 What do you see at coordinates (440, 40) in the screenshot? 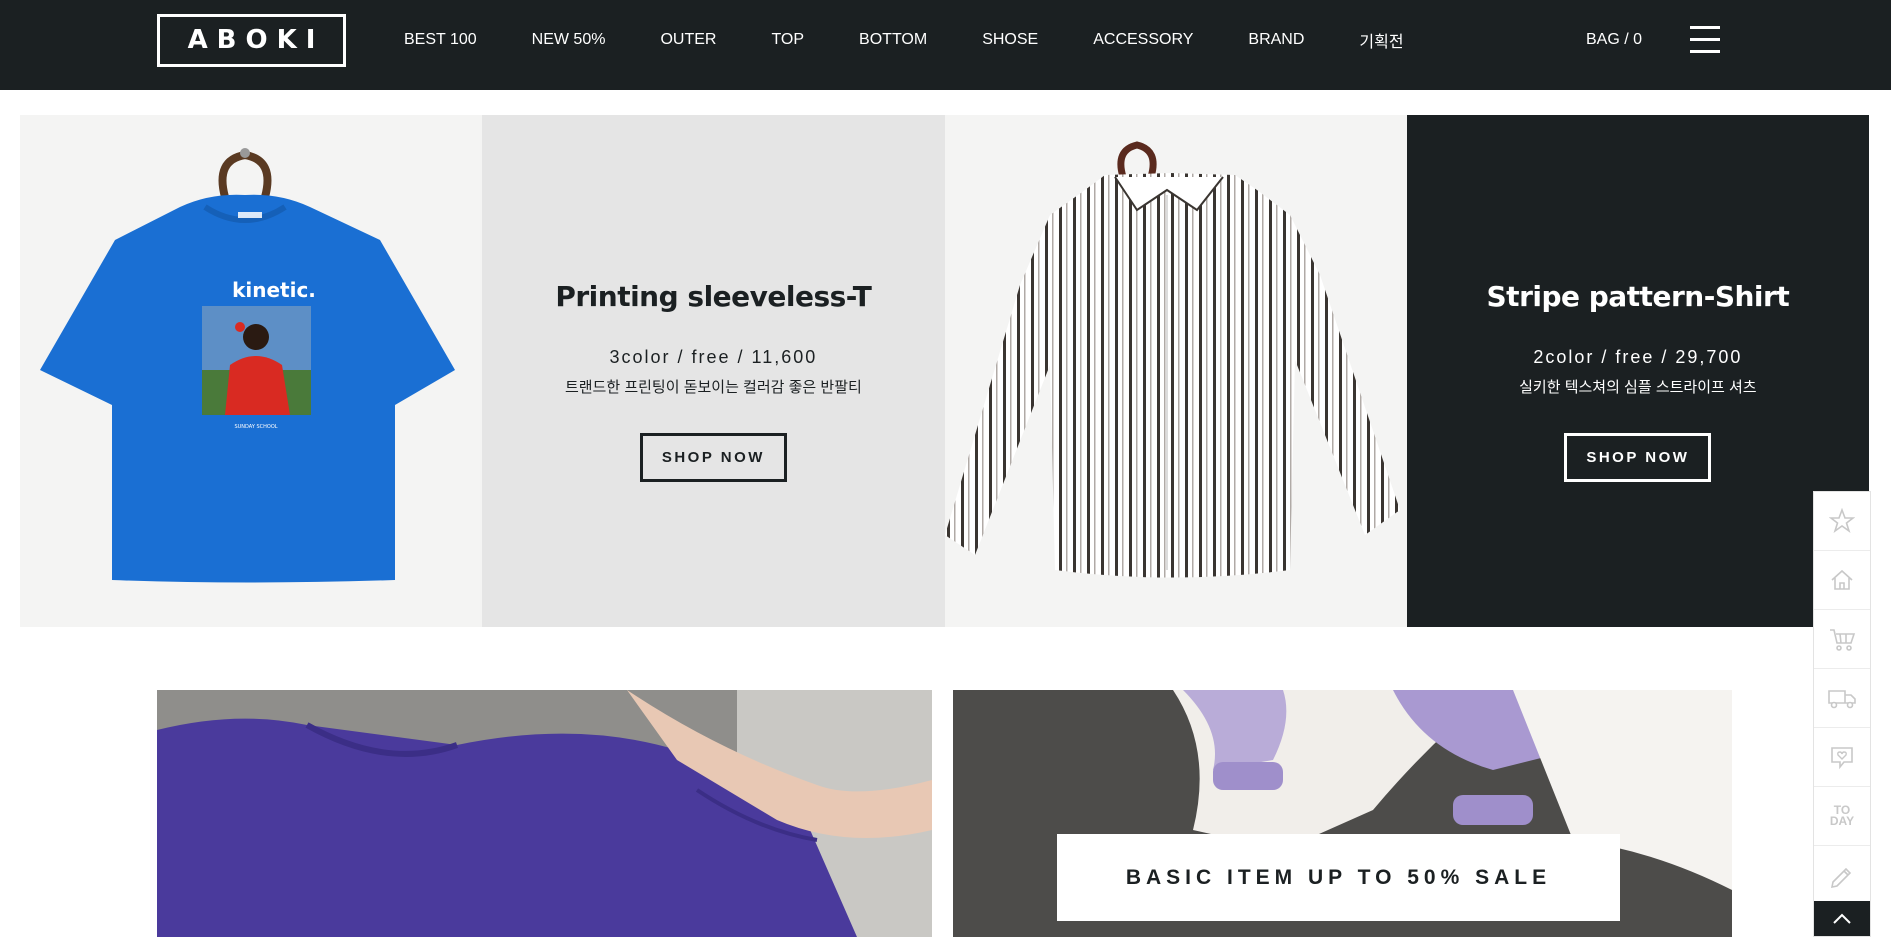
I see `nav-item-best100: BEST 100` at bounding box center [440, 40].